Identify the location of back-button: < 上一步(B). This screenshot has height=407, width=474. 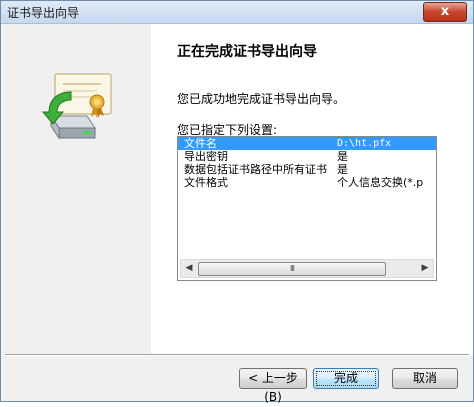
(273, 386).